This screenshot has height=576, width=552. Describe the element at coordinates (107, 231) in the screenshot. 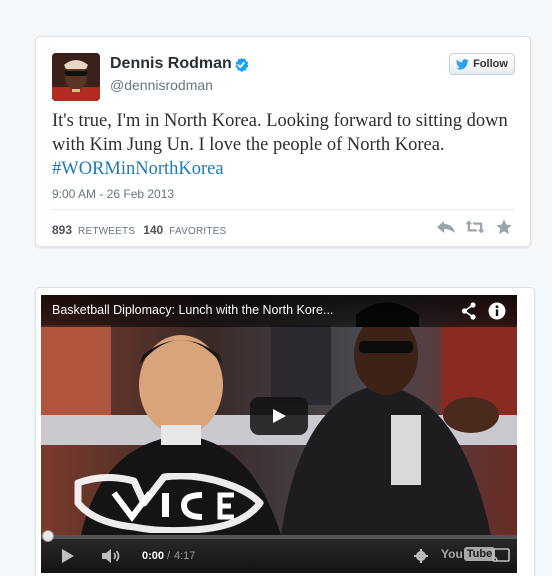

I see `retweet-label: RETWEETS` at that location.